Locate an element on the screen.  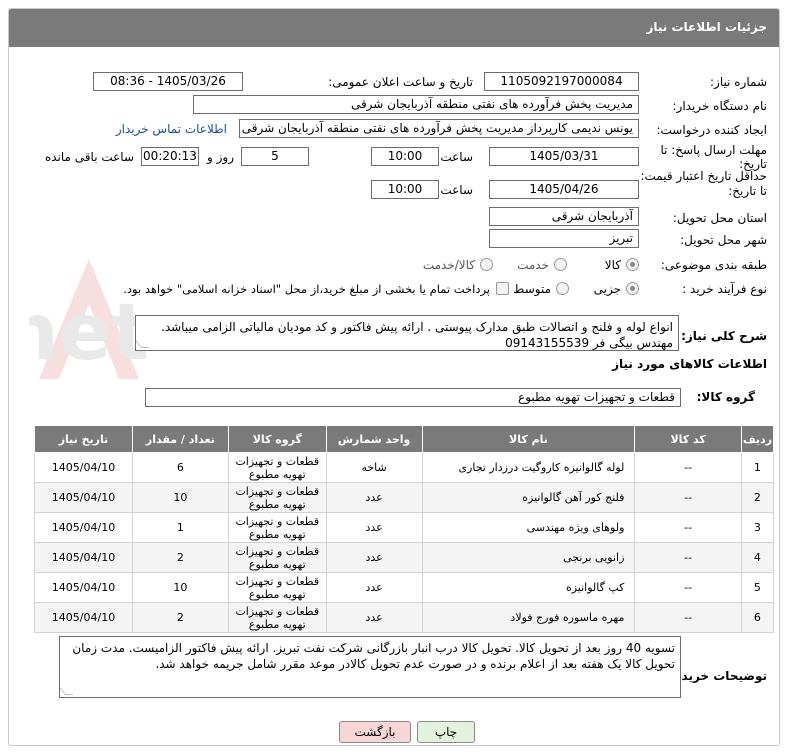
reply-deadline-label-line1: مهلت ارسال پاسخ: تا is located at coordinates (713, 150).